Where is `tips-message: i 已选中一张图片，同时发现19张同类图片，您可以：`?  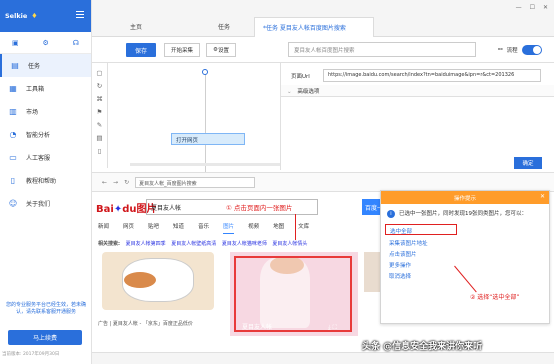
tips-message: i 已选中一张图片，同时发现19张同类图片，您可以： is located at coordinates (465, 213).